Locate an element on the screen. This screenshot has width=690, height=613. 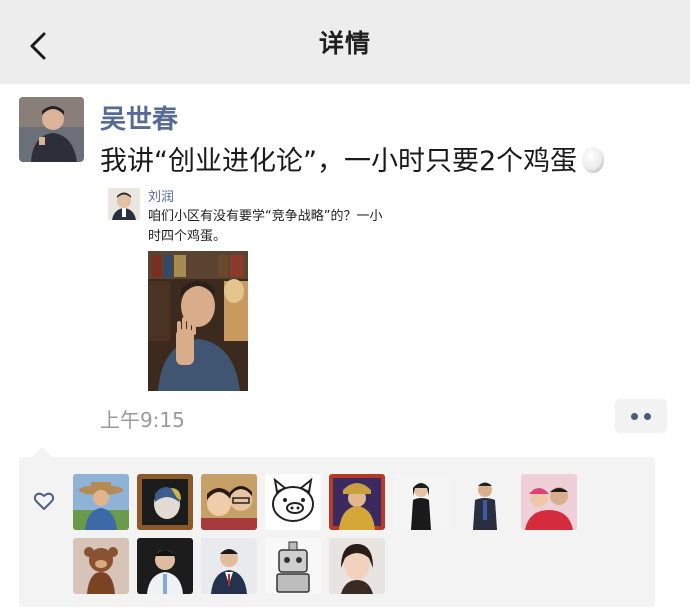
post-timestamp: 上午9:15 is located at coordinates (142, 420).